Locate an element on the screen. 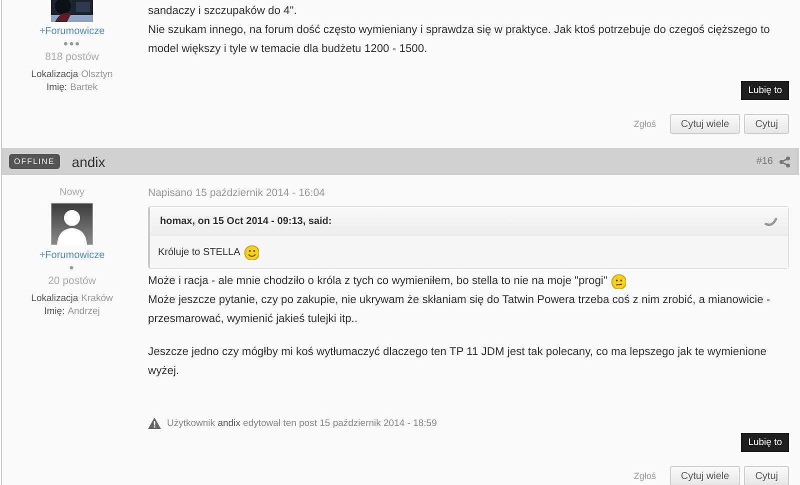 The height and width of the screenshot is (485, 800). unsure-face-icon is located at coordinates (618, 281).